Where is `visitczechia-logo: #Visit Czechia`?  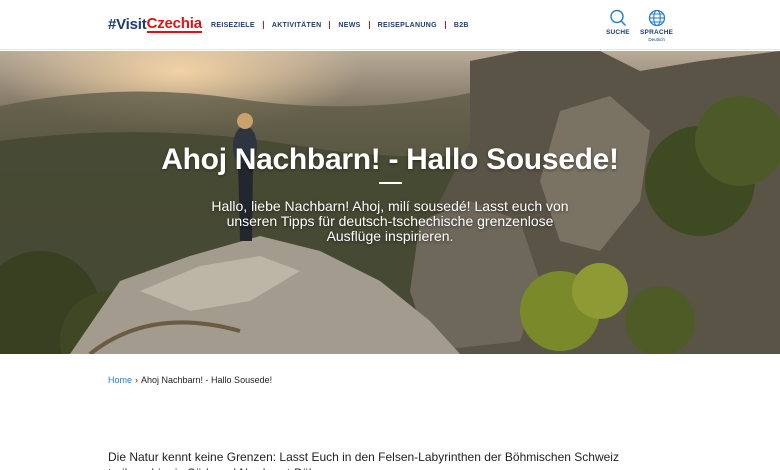
visitczechia-logo: #Visit Czechia is located at coordinates (155, 24).